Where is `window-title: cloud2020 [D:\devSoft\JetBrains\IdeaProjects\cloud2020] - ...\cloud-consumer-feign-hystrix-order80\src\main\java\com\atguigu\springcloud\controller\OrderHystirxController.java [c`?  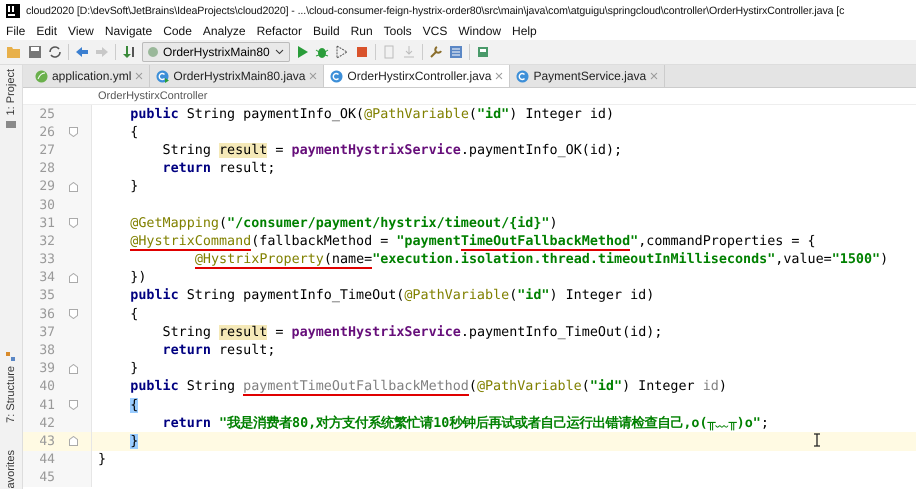
window-title: cloud2020 [D:\devSoft\JetBrains\IdeaProjects\cloud2020] - ...\cloud-consumer-feign-hystrix-order80\src\main\java\com\atguigu\springcloud\controller\OrderHystirxController.java [c is located at coordinates (435, 10).